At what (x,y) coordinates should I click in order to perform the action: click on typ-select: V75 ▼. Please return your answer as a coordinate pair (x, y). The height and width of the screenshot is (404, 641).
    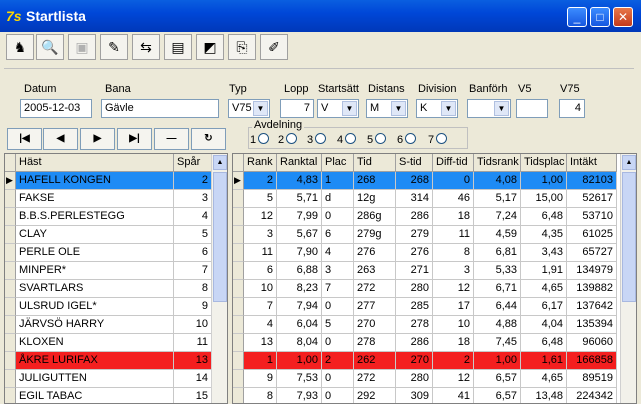
    Looking at the image, I should click on (249, 108).